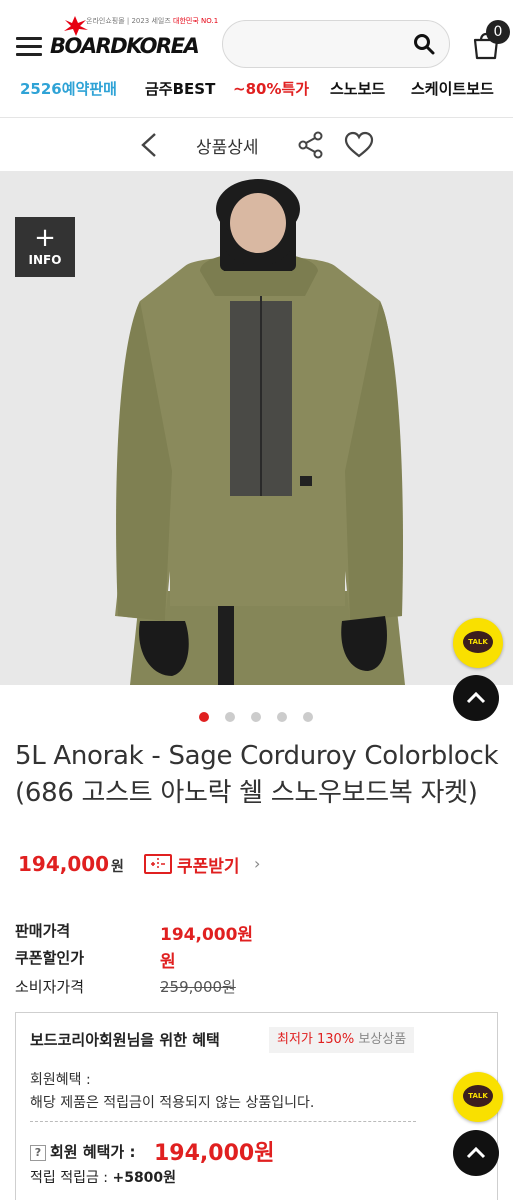  What do you see at coordinates (50, 987) in the screenshot?
I see `retail-price-label: 소비자가격` at bounding box center [50, 987].